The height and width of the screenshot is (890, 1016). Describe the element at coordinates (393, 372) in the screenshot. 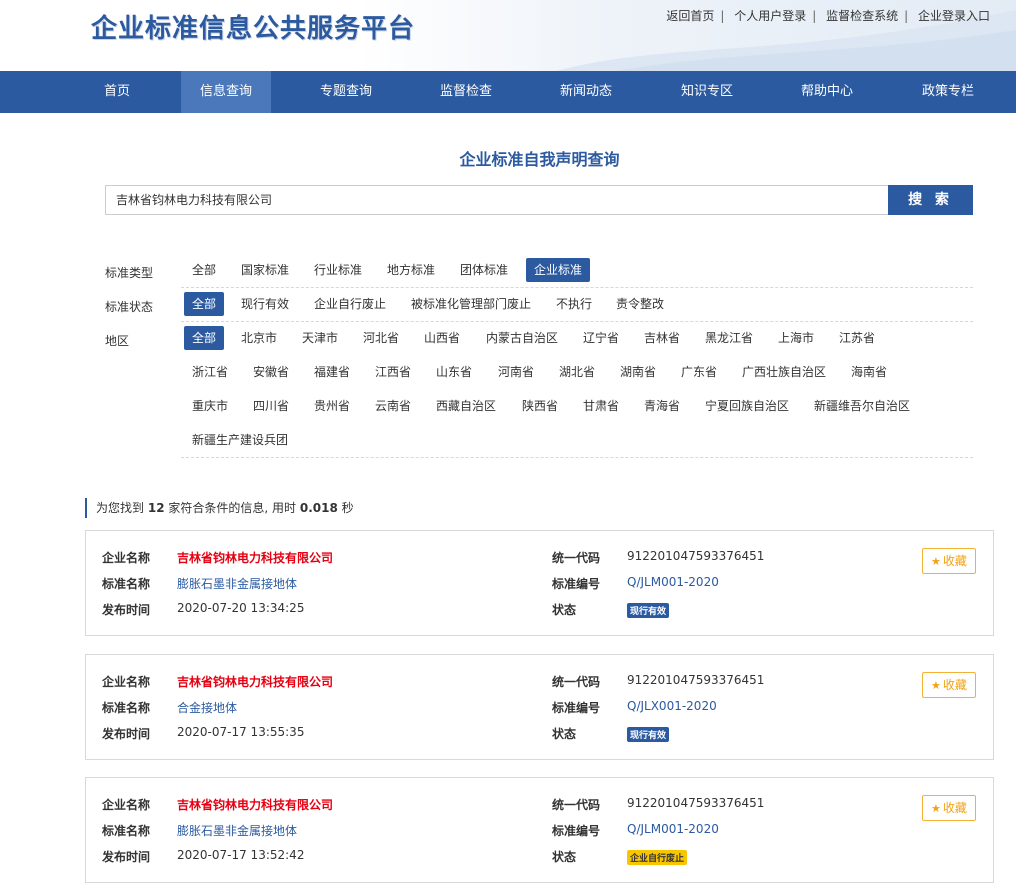

I see `filter-region-item: 江西省` at that location.